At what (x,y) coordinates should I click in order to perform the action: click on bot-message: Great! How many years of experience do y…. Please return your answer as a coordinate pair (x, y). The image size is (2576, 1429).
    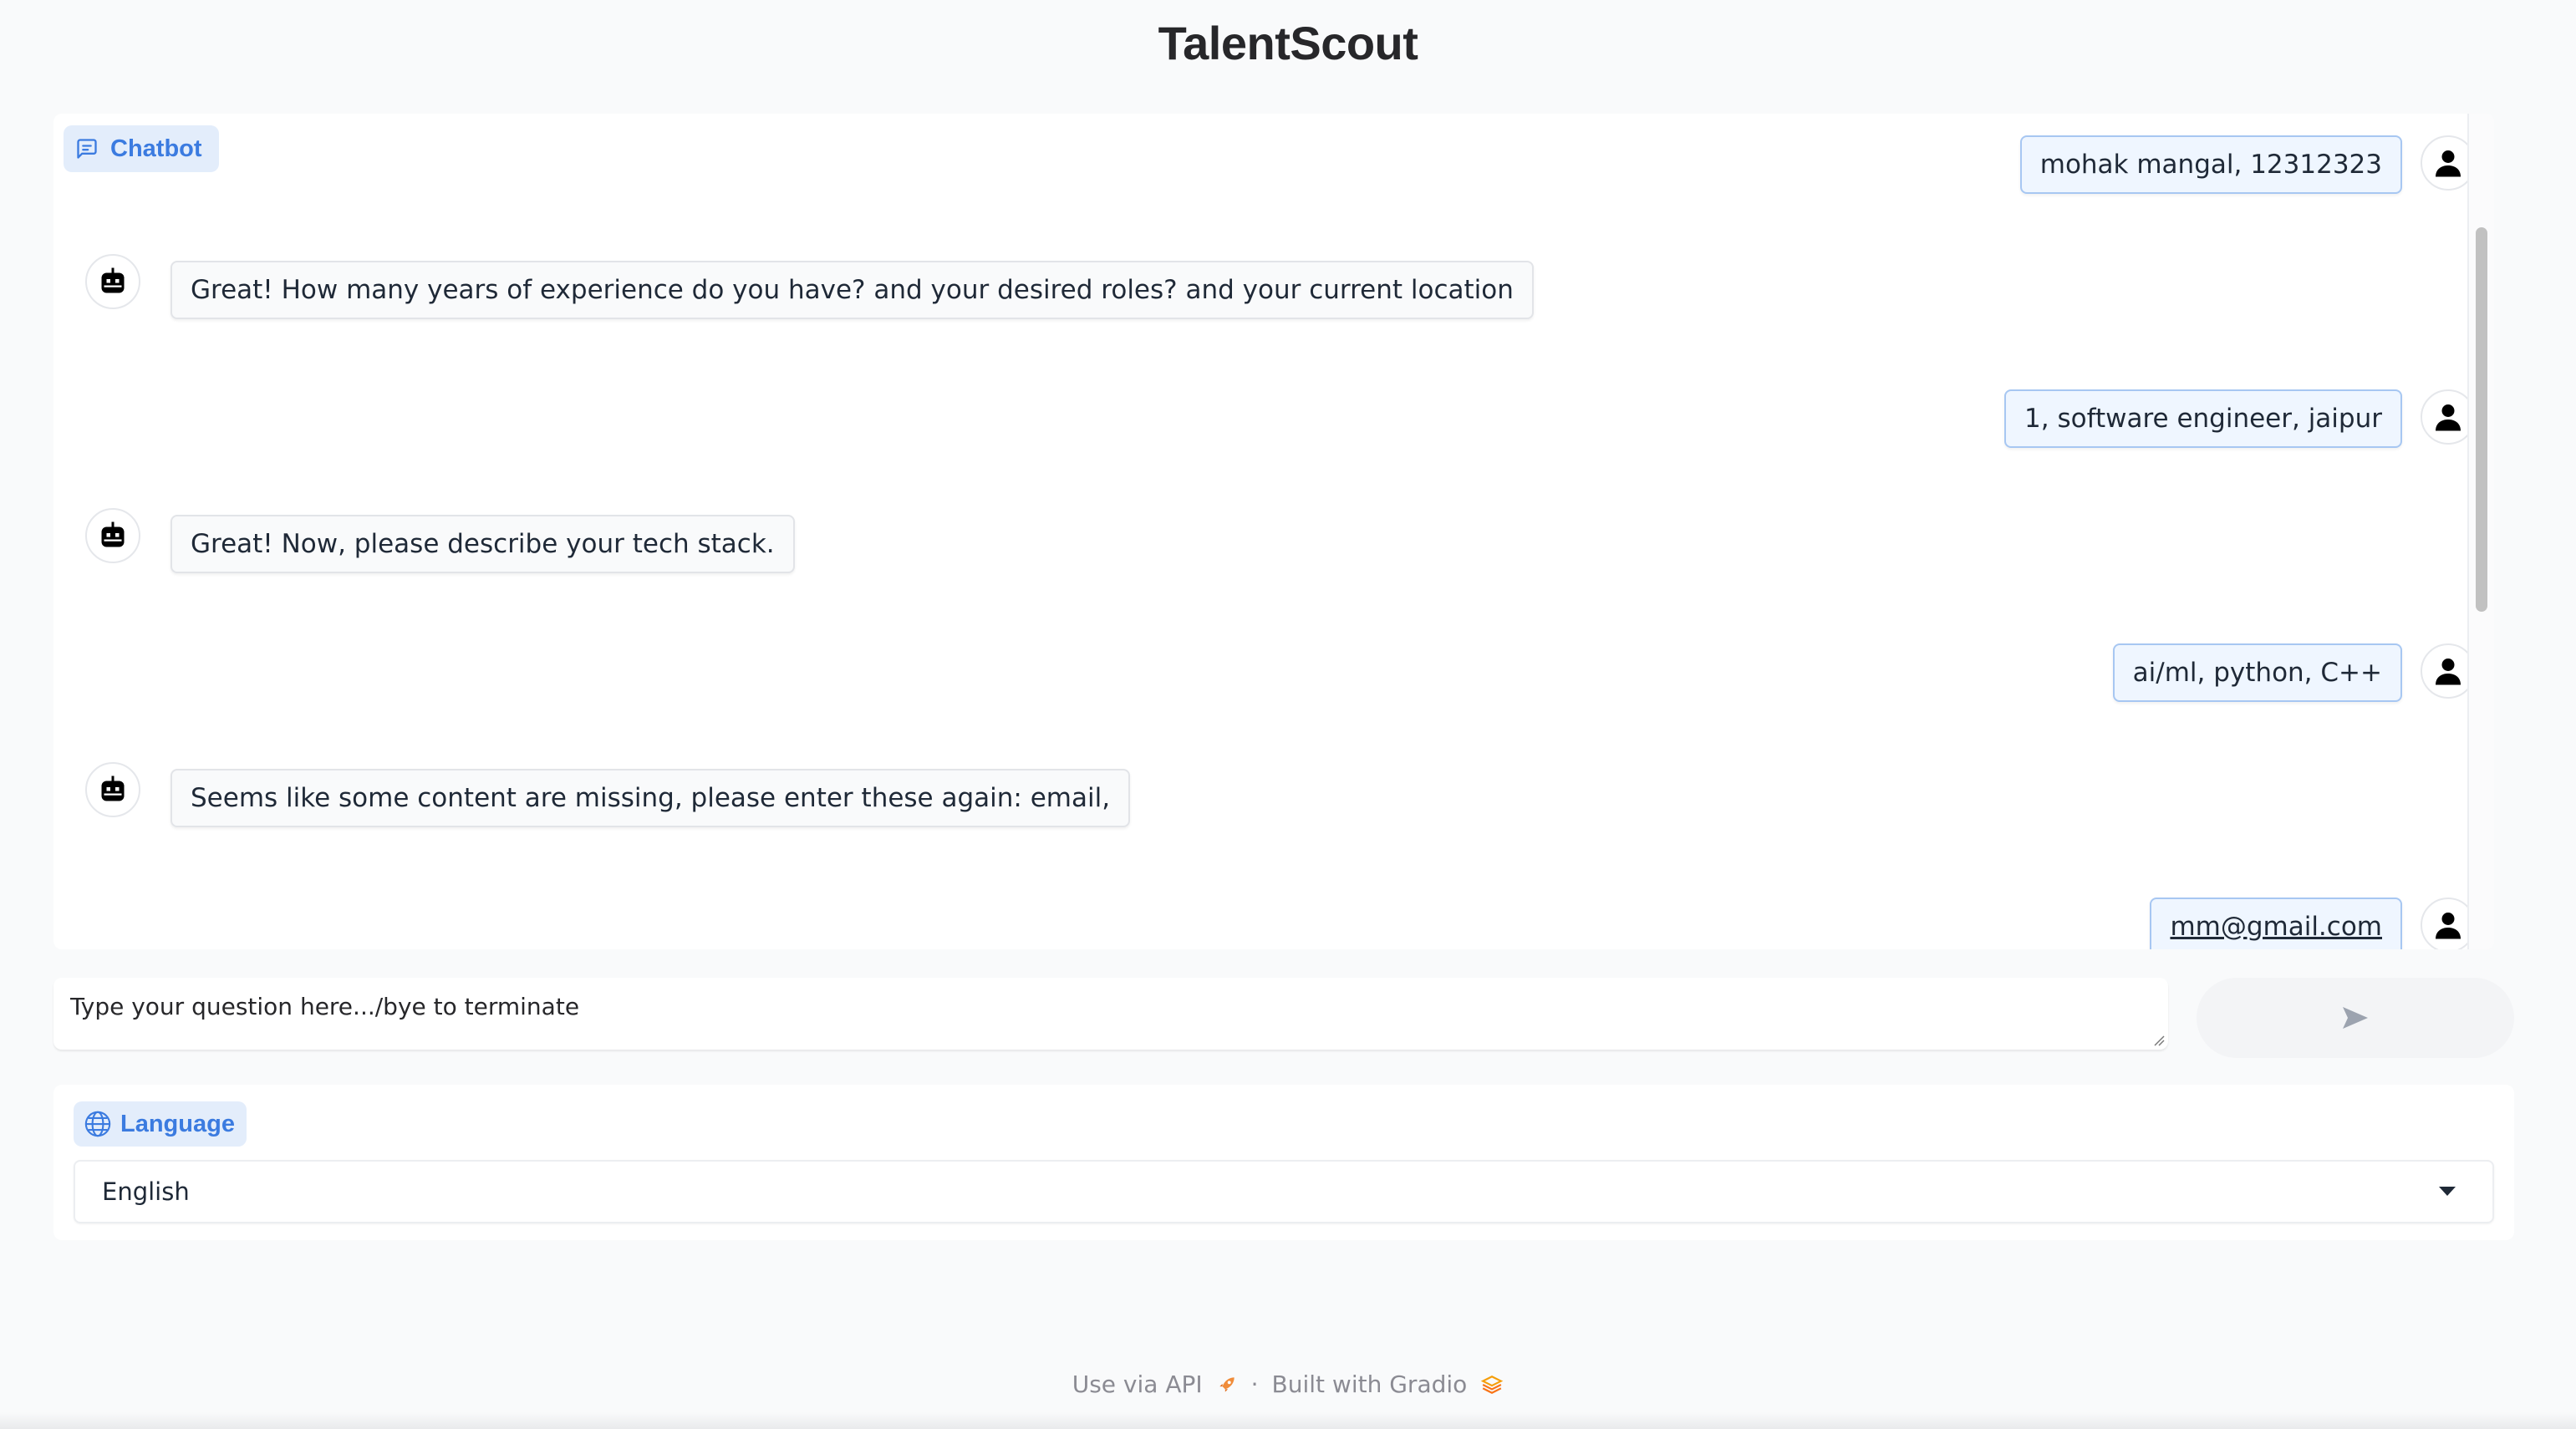
    Looking at the image, I should click on (852, 290).